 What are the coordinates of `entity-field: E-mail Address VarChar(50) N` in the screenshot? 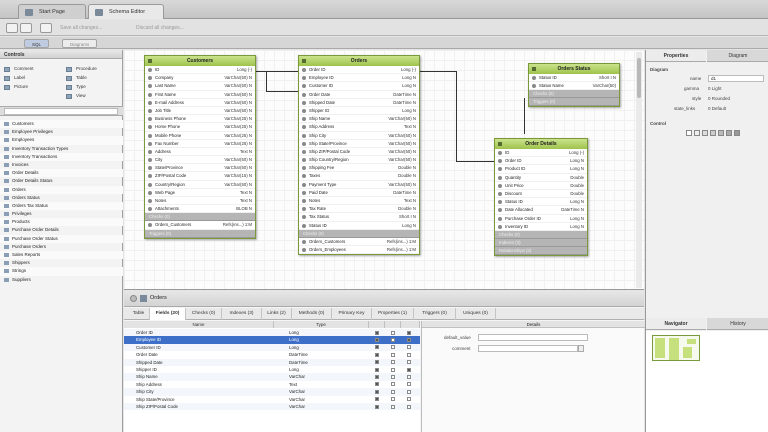 It's located at (200, 103).